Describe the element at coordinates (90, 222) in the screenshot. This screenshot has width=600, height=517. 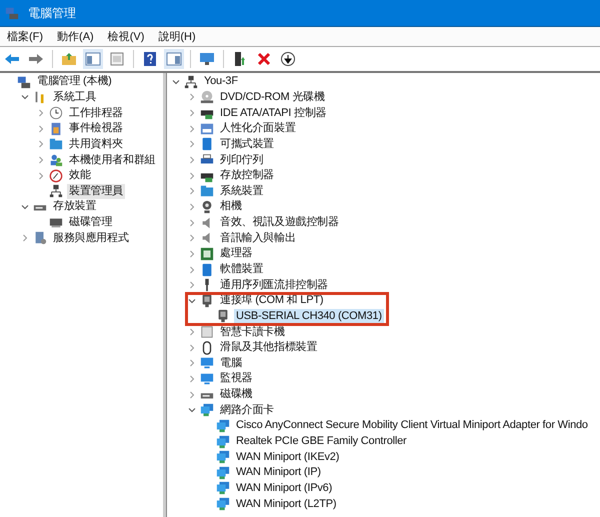
I see `tree-item: 磁碟管理` at that location.